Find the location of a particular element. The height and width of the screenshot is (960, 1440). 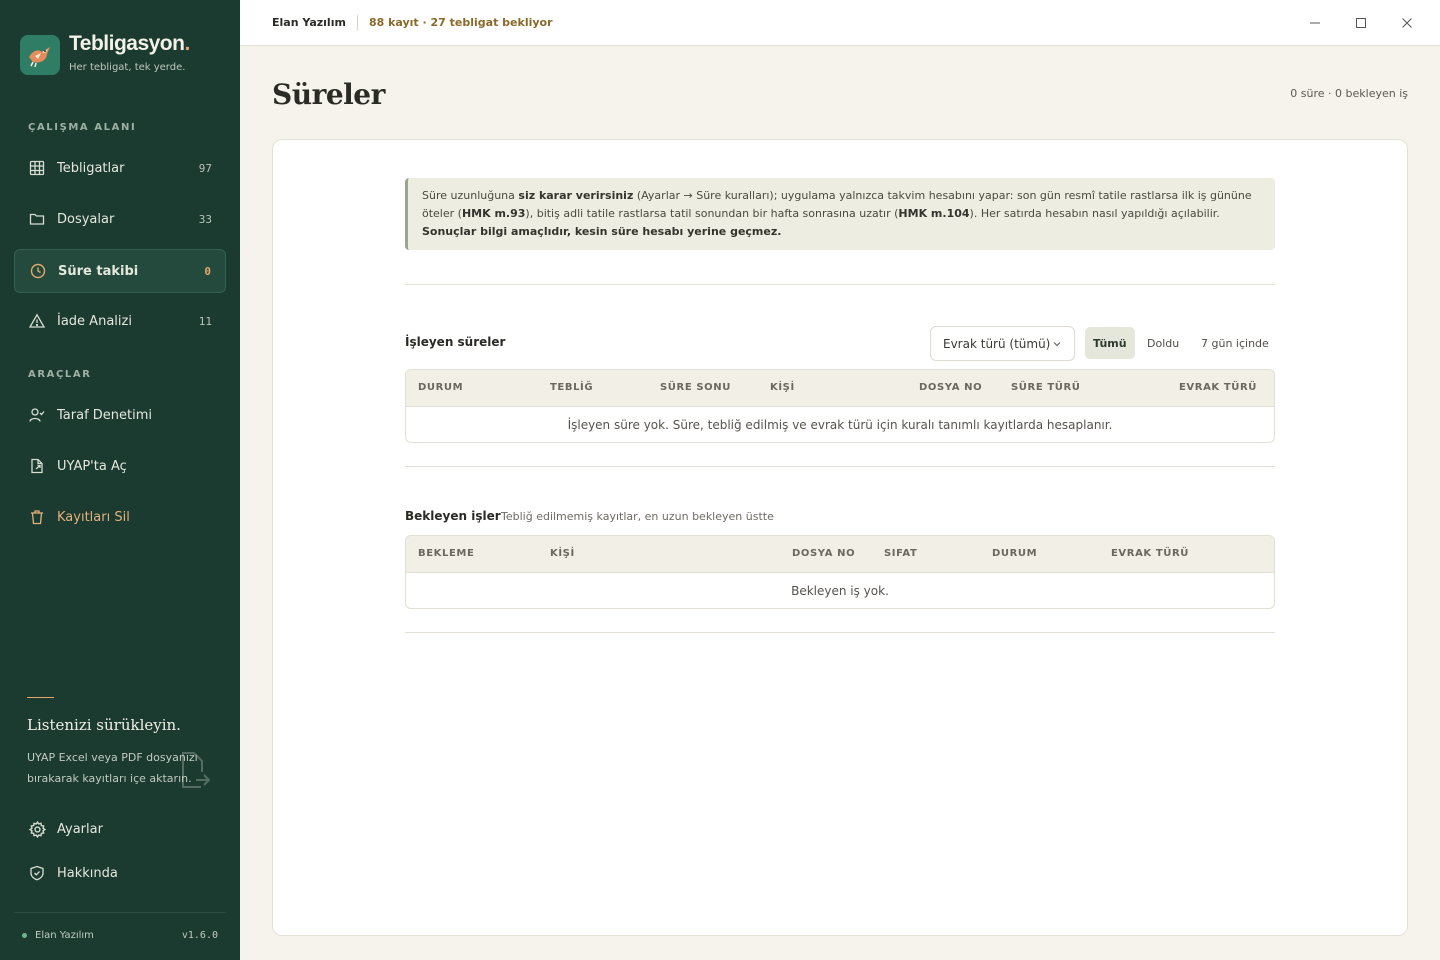

minimize-button is located at coordinates (1315, 23).